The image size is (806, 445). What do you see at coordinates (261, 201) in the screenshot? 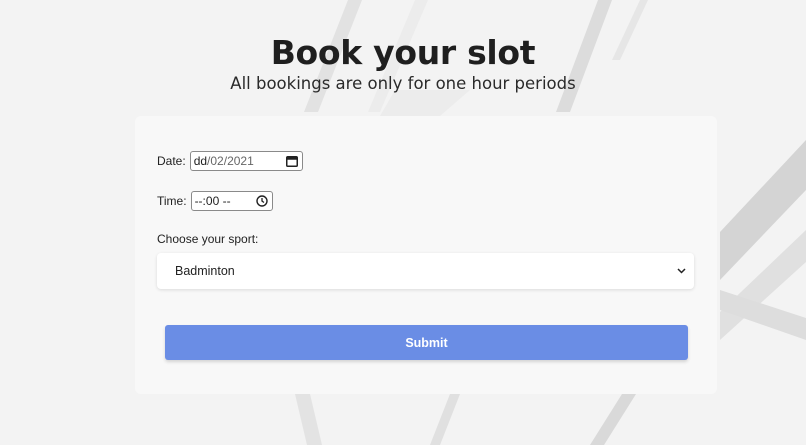
I see `clock-icon` at bounding box center [261, 201].